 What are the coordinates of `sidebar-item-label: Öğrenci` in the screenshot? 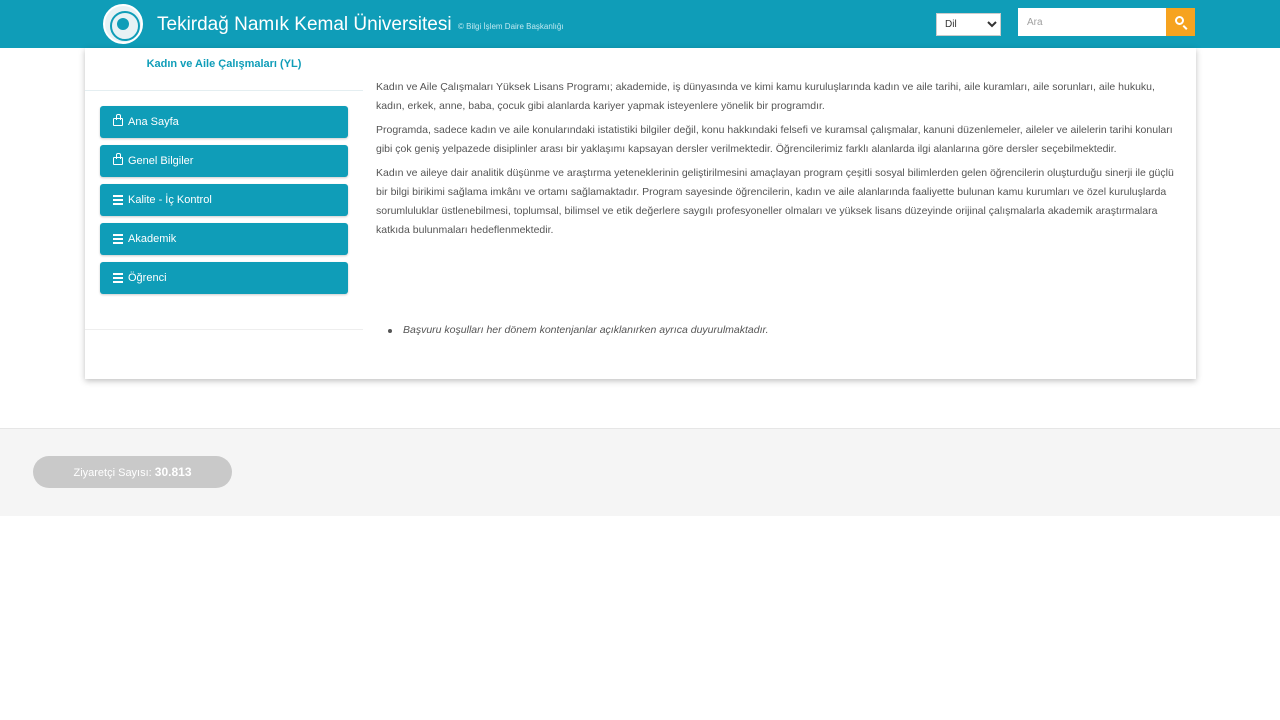 It's located at (147, 278).